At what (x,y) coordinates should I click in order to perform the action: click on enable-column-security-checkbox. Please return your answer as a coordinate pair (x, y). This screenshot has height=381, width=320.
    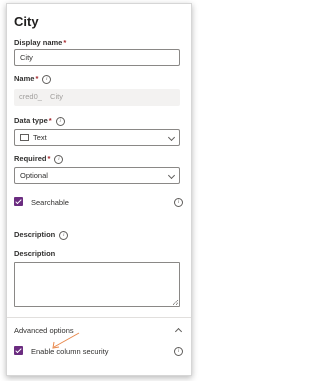
    Looking at the image, I should click on (18, 350).